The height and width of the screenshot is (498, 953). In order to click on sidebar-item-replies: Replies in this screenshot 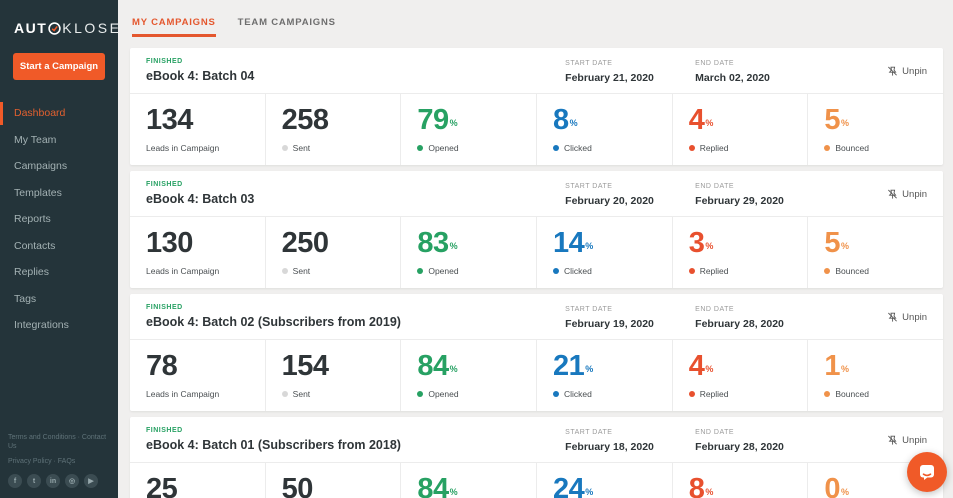, I will do `click(59, 272)`.